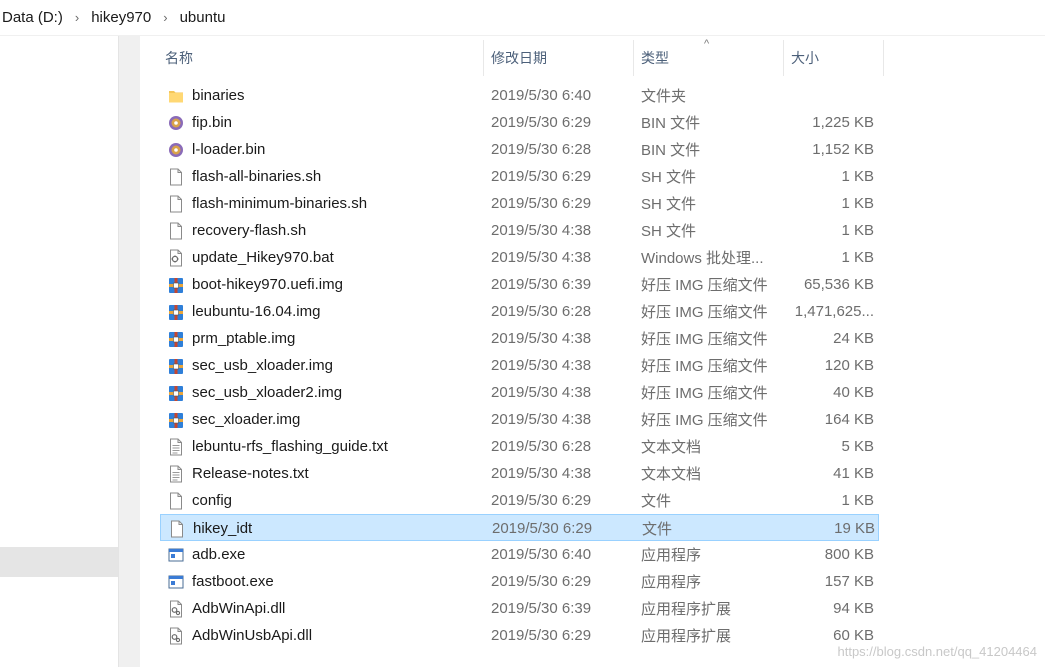 This screenshot has width=1045, height=667. Describe the element at coordinates (522, 18) in the screenshot. I see `address-breadcrumb: Data (D:) › hikey970 › ubuntu` at that location.